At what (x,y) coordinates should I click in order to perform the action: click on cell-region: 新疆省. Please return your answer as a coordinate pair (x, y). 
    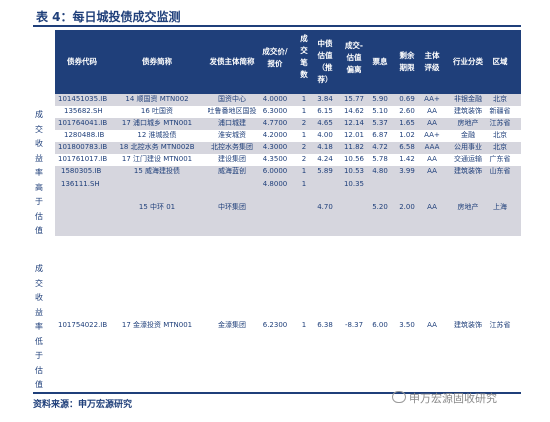
    Looking at the image, I should click on (500, 111).